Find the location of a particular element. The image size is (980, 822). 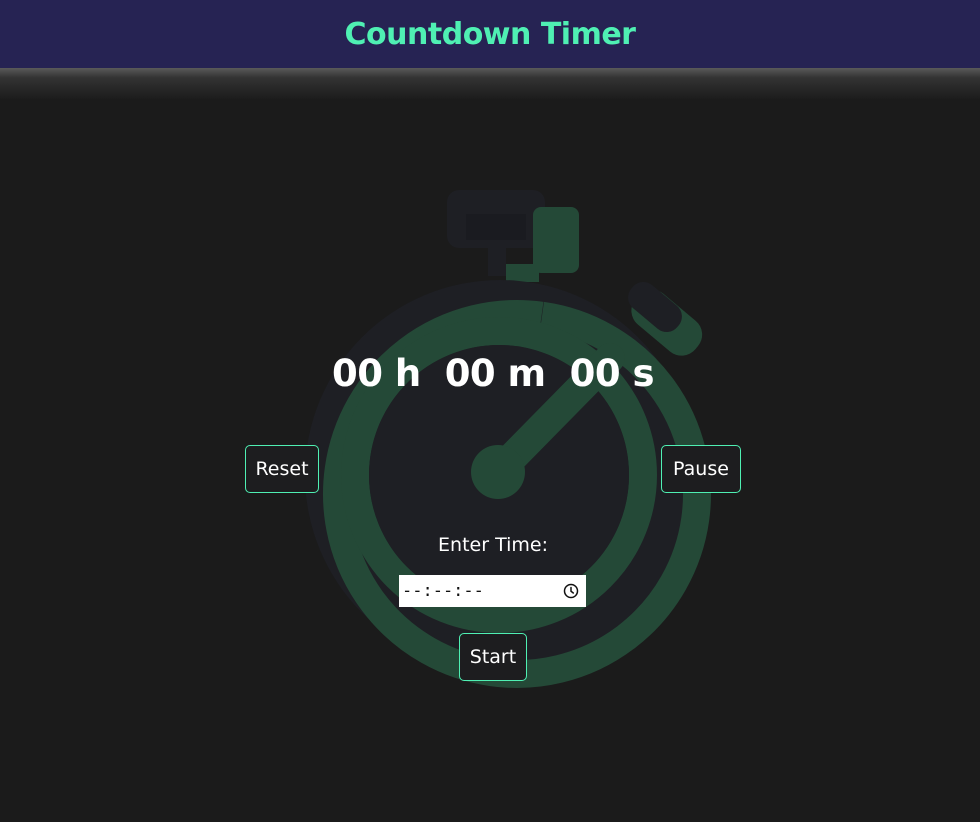

minutes-value: 00 m is located at coordinates (495, 373).